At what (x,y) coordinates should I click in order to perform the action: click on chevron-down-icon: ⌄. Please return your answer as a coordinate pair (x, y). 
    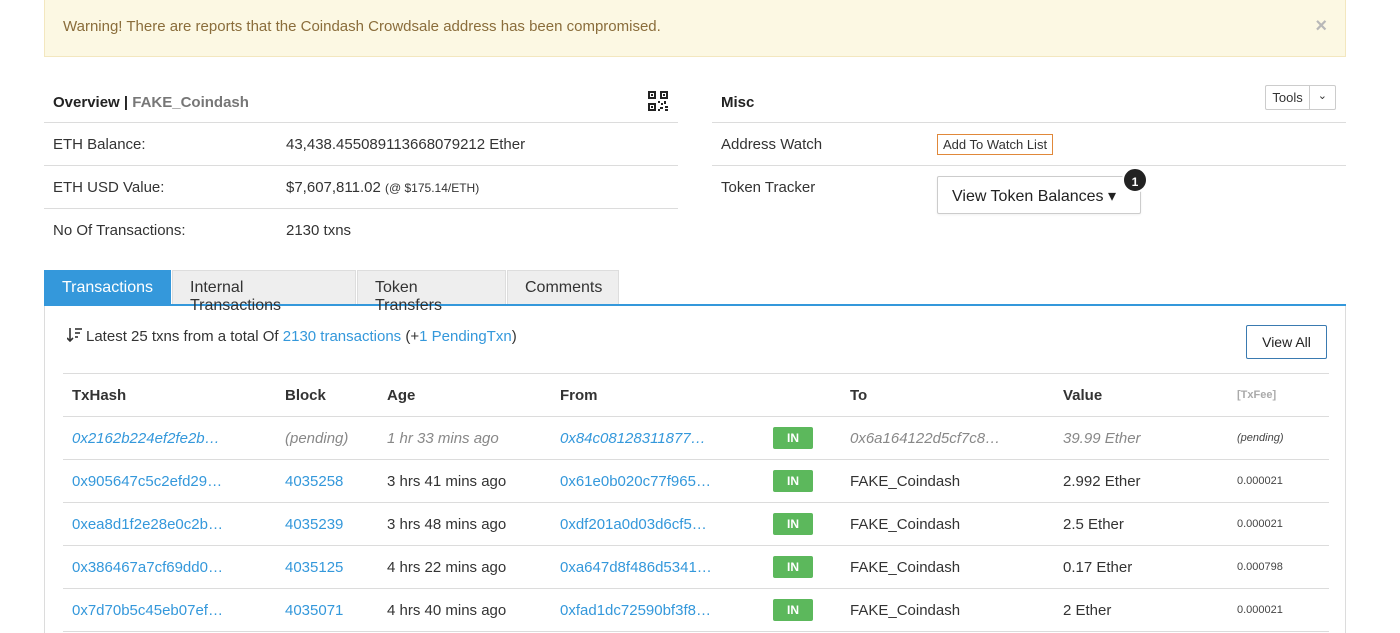
    Looking at the image, I should click on (1322, 96).